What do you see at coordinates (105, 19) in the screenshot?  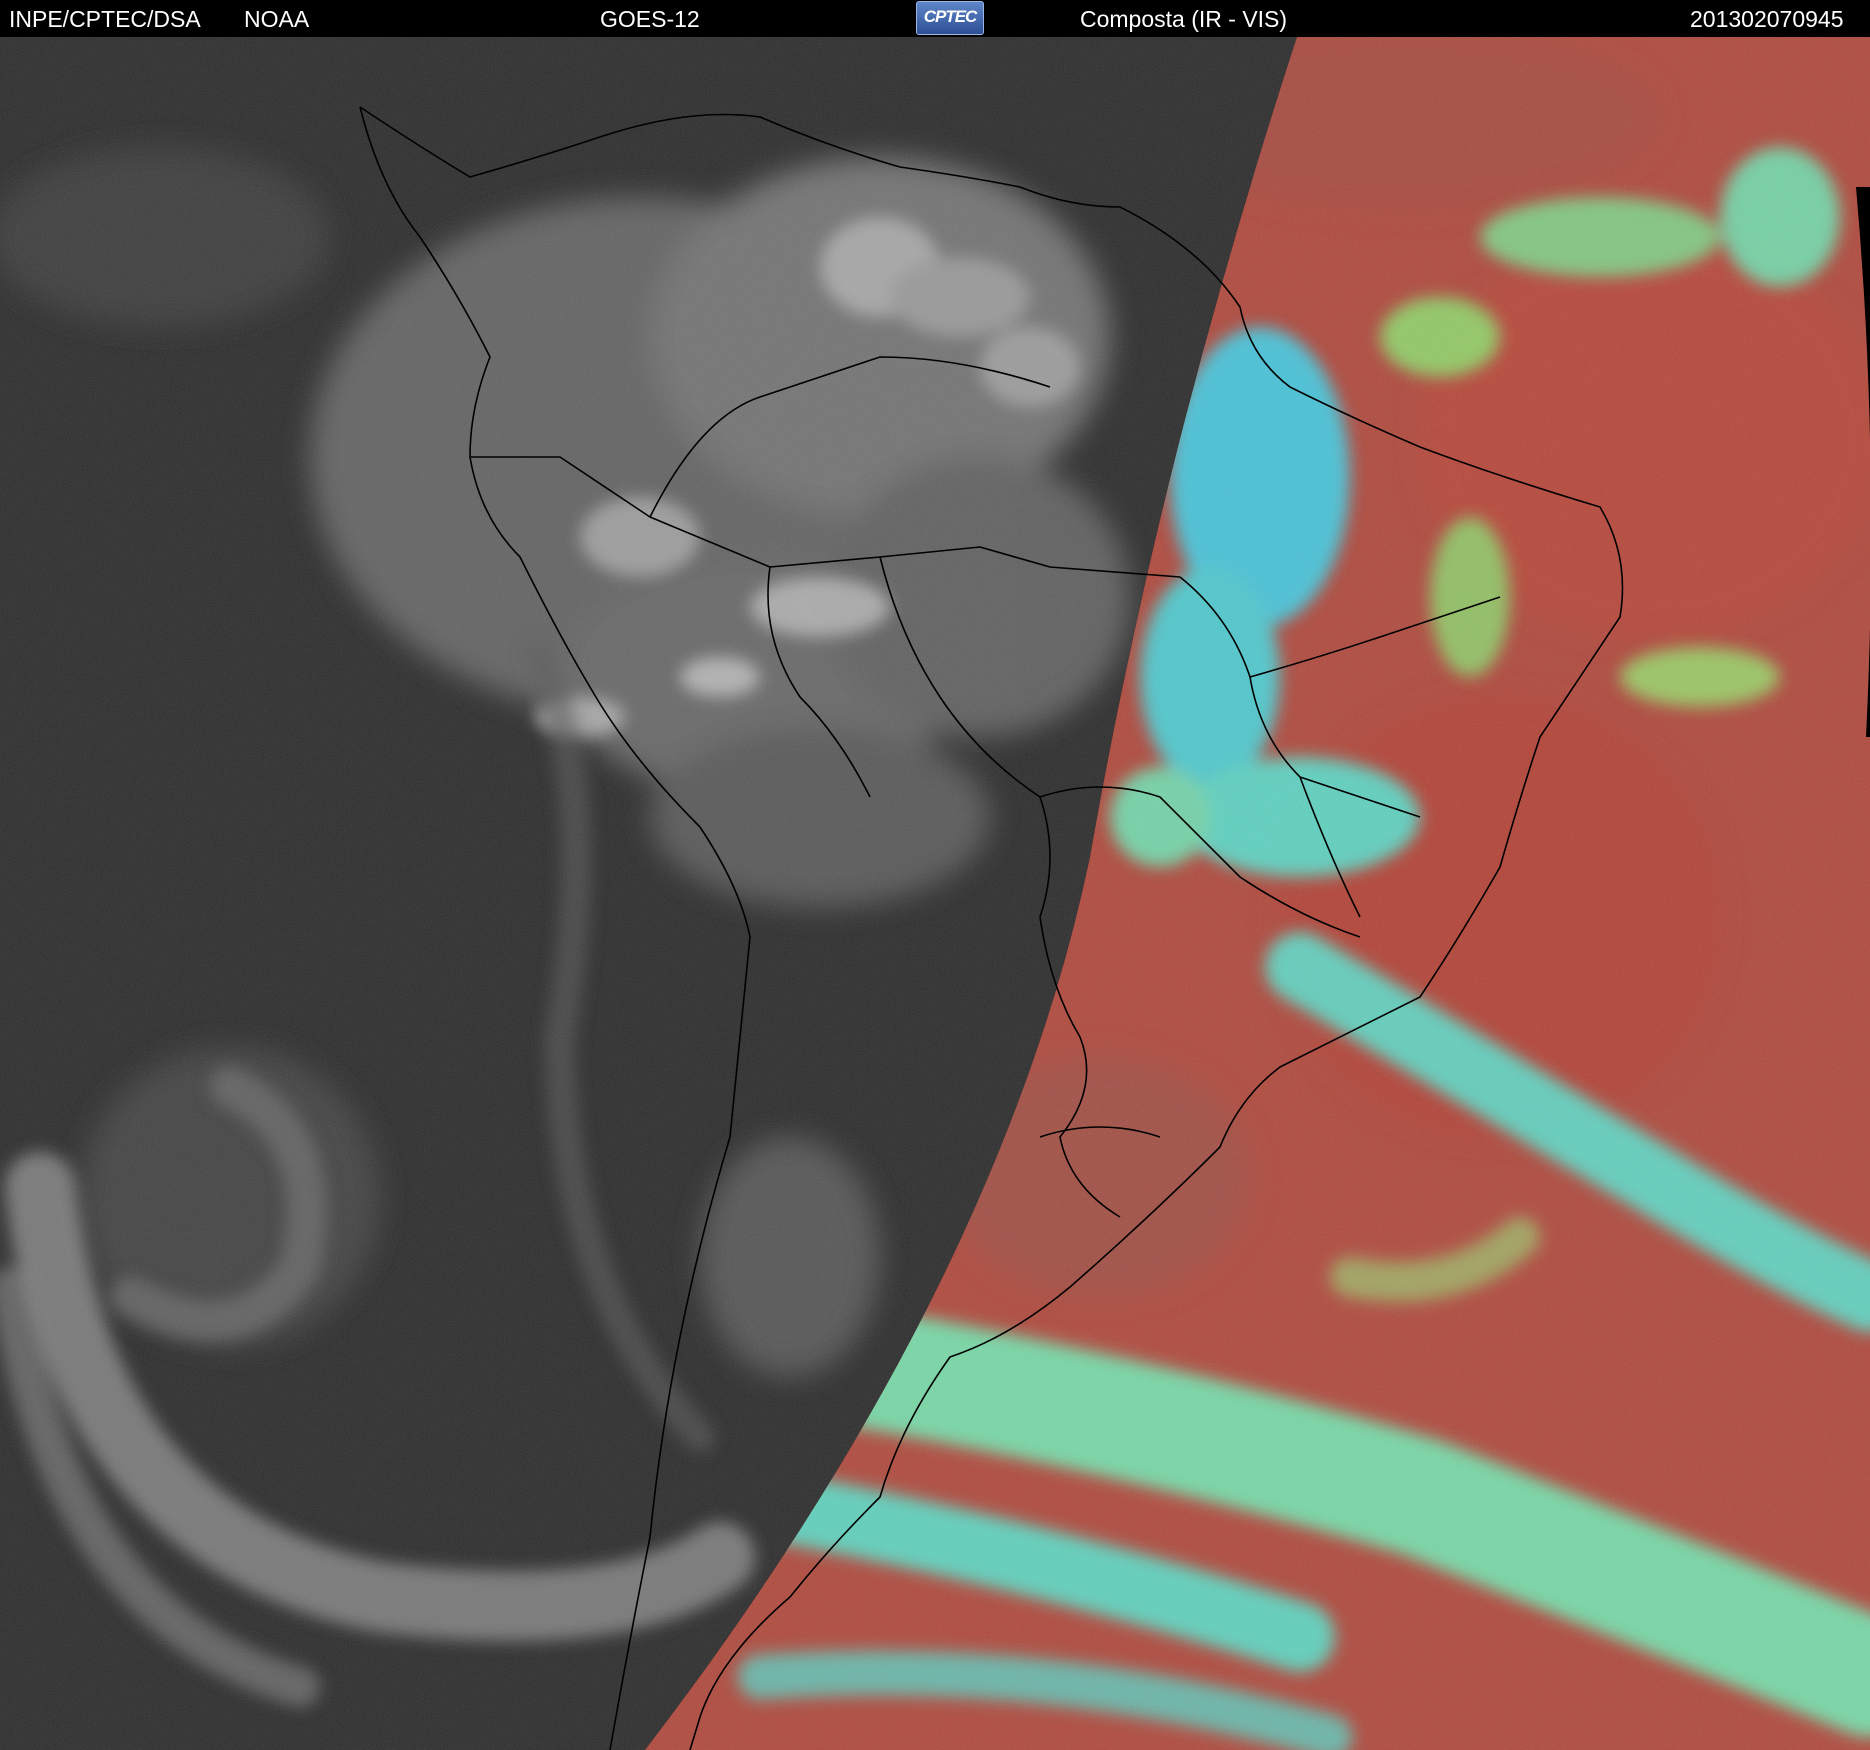 I see `agency-label: INPE/CPTEC/DSA` at bounding box center [105, 19].